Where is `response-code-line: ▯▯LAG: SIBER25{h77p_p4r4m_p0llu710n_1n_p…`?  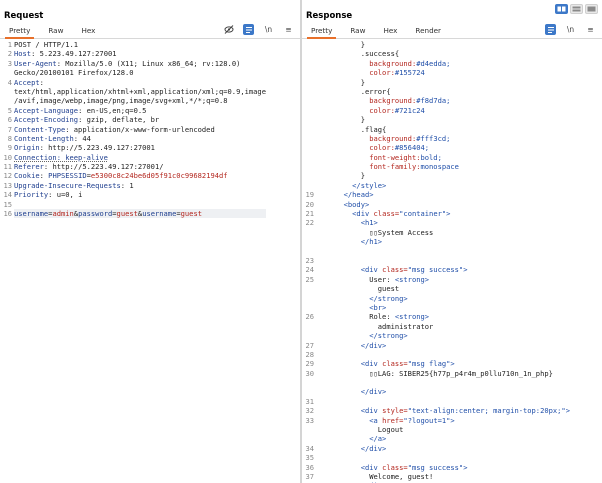
response-code-line: ▯▯LAG: SIBER25{h77p_p4r4m_p0llu710n_1n_p… is located at coordinates (444, 373).